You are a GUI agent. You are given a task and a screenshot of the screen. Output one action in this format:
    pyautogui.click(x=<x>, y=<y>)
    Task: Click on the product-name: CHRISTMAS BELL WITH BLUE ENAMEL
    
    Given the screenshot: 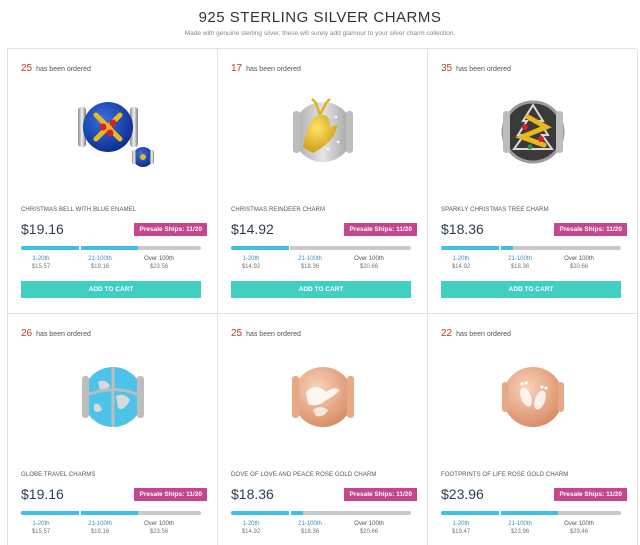 What is the action you would take?
    pyautogui.click(x=78, y=210)
    